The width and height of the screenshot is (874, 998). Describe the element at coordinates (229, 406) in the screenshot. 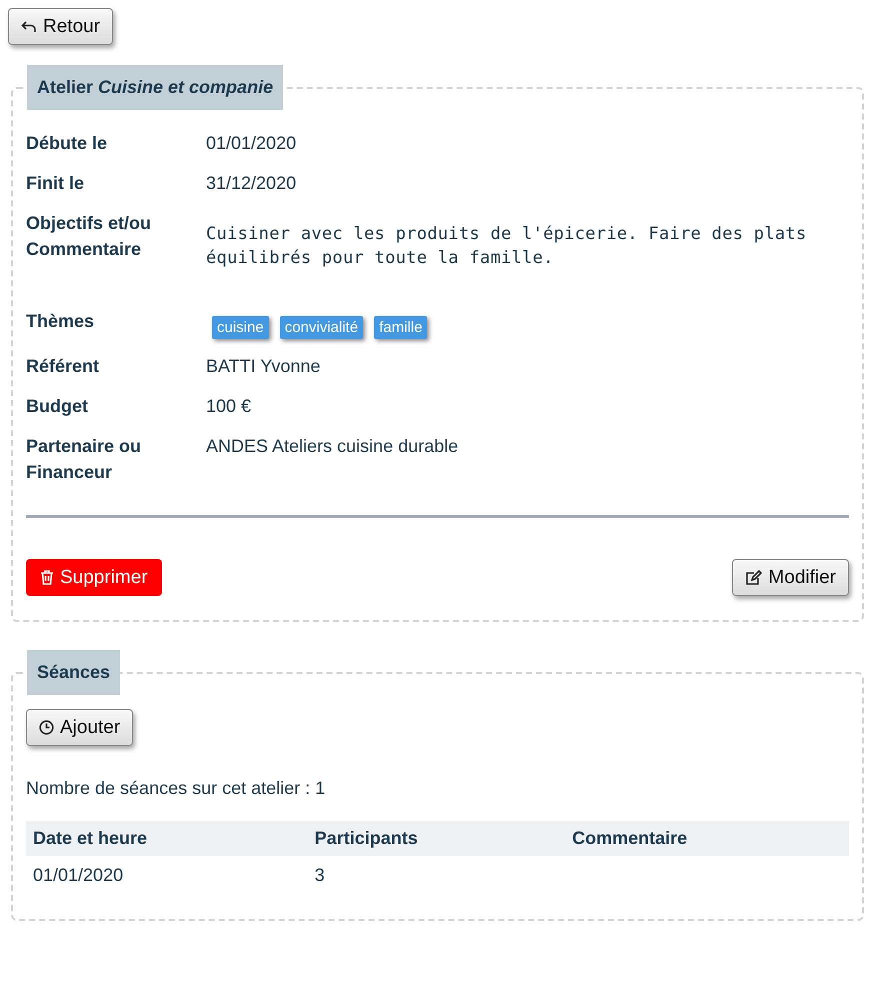

I see `field-value: 100 €` at that location.